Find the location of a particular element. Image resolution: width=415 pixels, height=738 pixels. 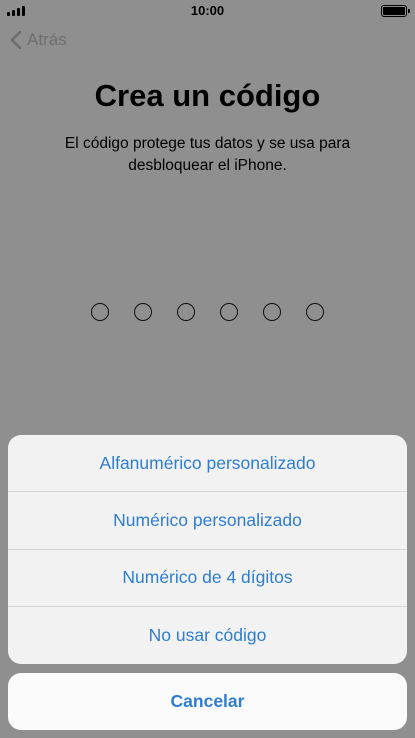

cancel-button: Cancelar is located at coordinates (207, 701).